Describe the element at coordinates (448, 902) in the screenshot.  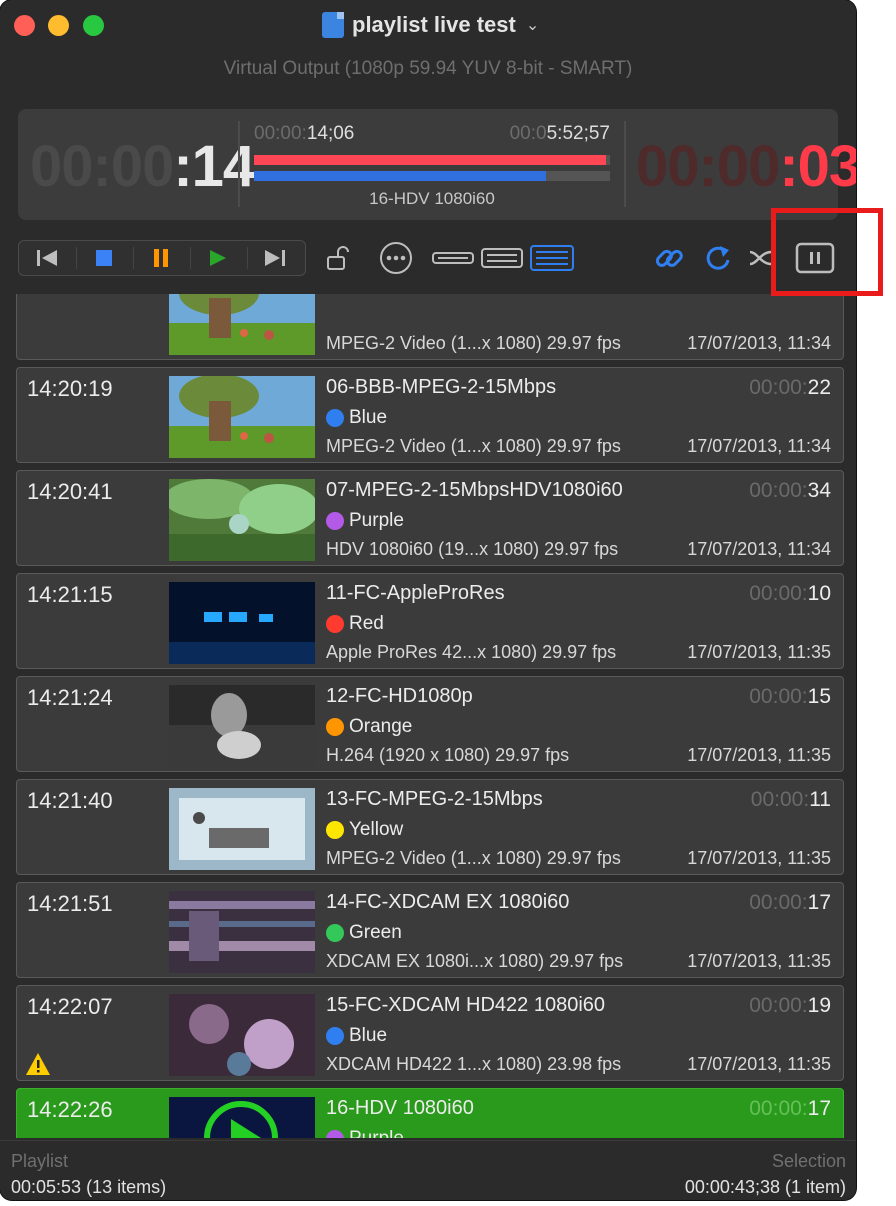
I see `clip-name: 14-FC-XDCAM EX 1080i60` at that location.